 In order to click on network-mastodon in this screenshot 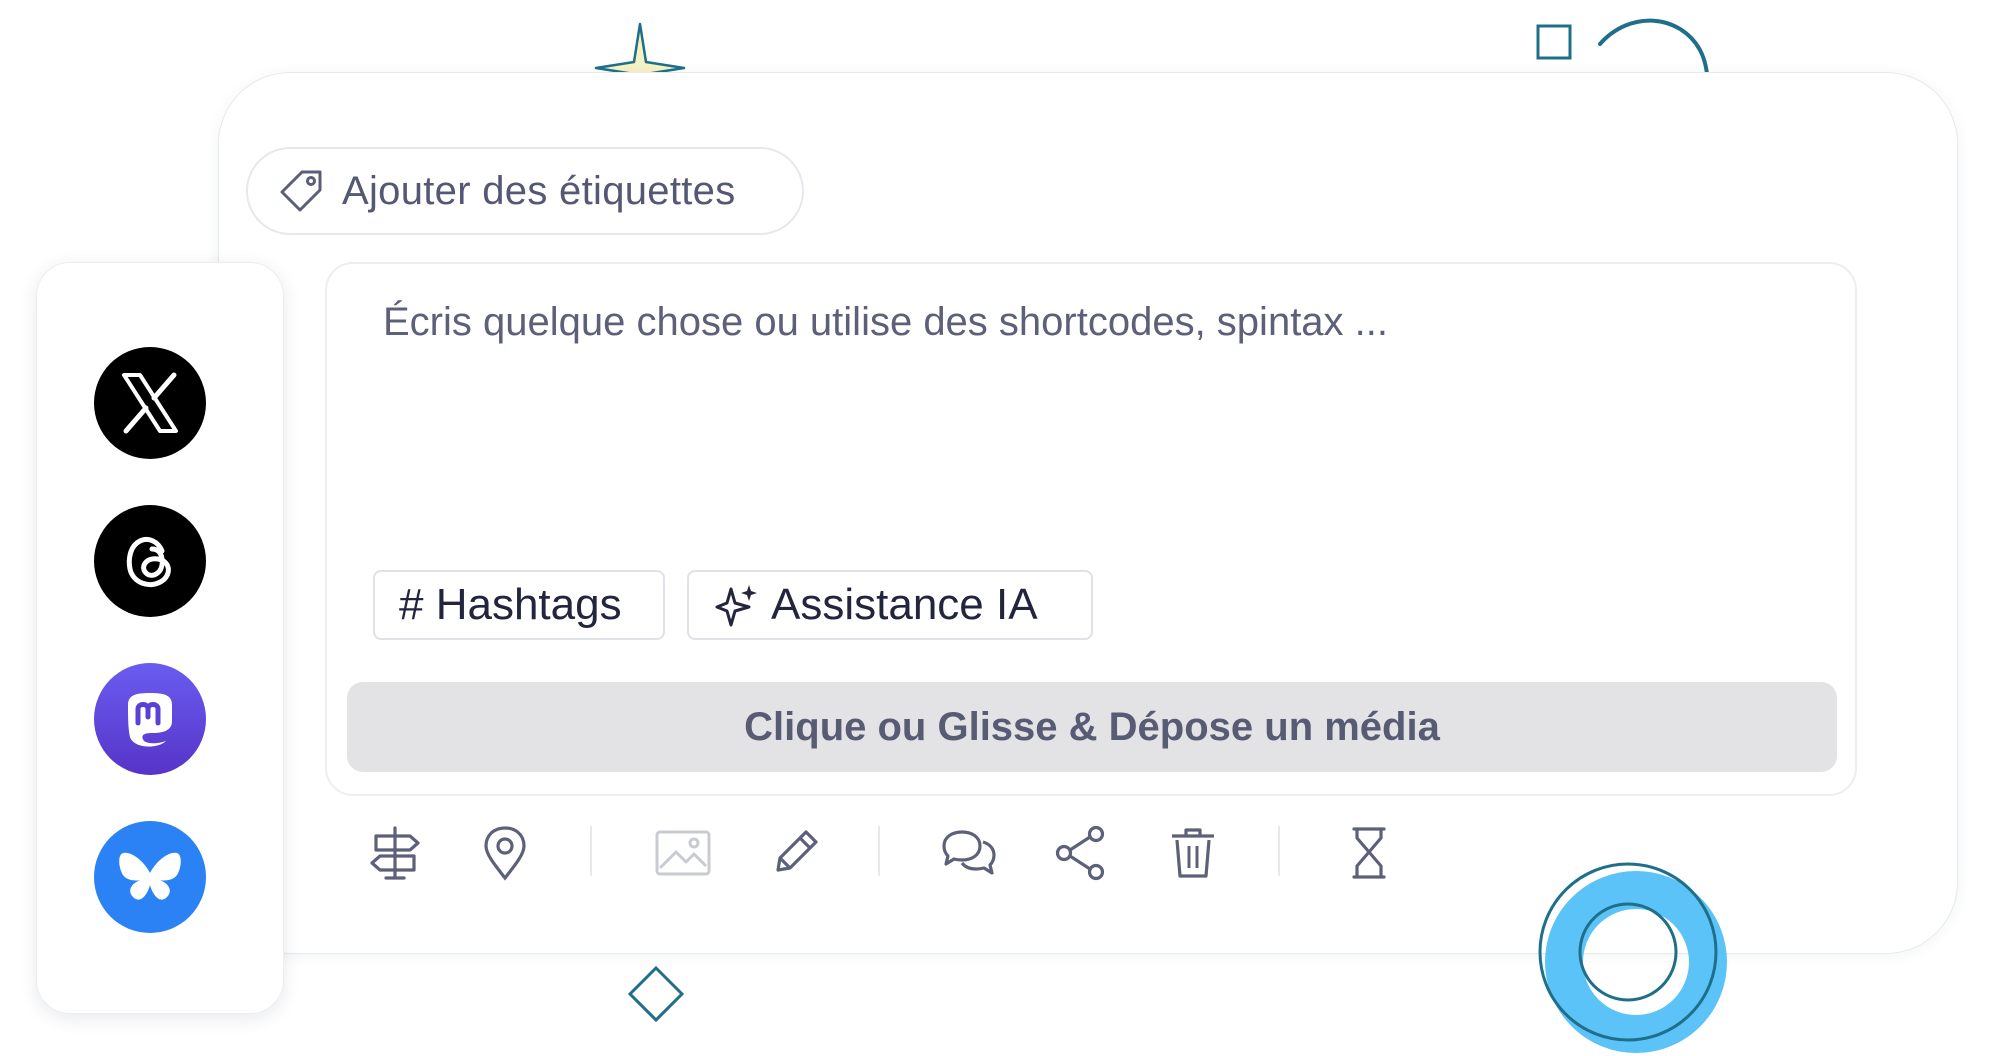, I will do `click(150, 719)`.